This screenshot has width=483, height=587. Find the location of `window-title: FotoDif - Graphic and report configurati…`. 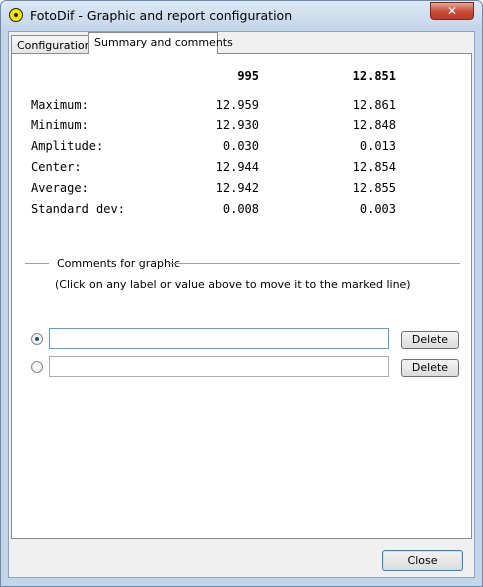

window-title: FotoDif - Graphic and report configurati… is located at coordinates (161, 15).